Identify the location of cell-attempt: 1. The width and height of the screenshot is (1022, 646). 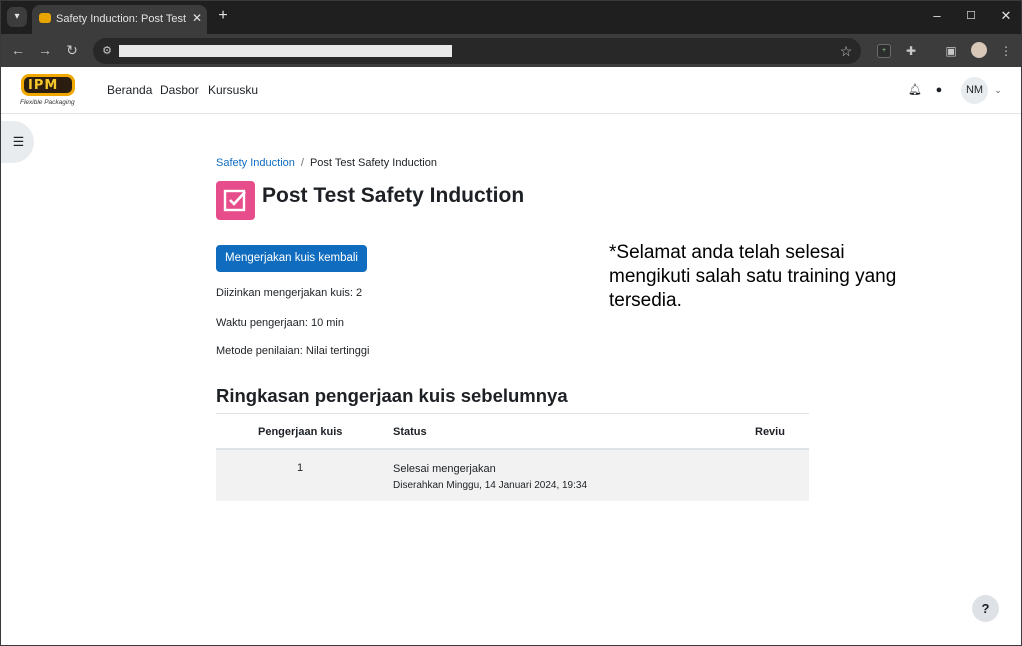
(300, 468).